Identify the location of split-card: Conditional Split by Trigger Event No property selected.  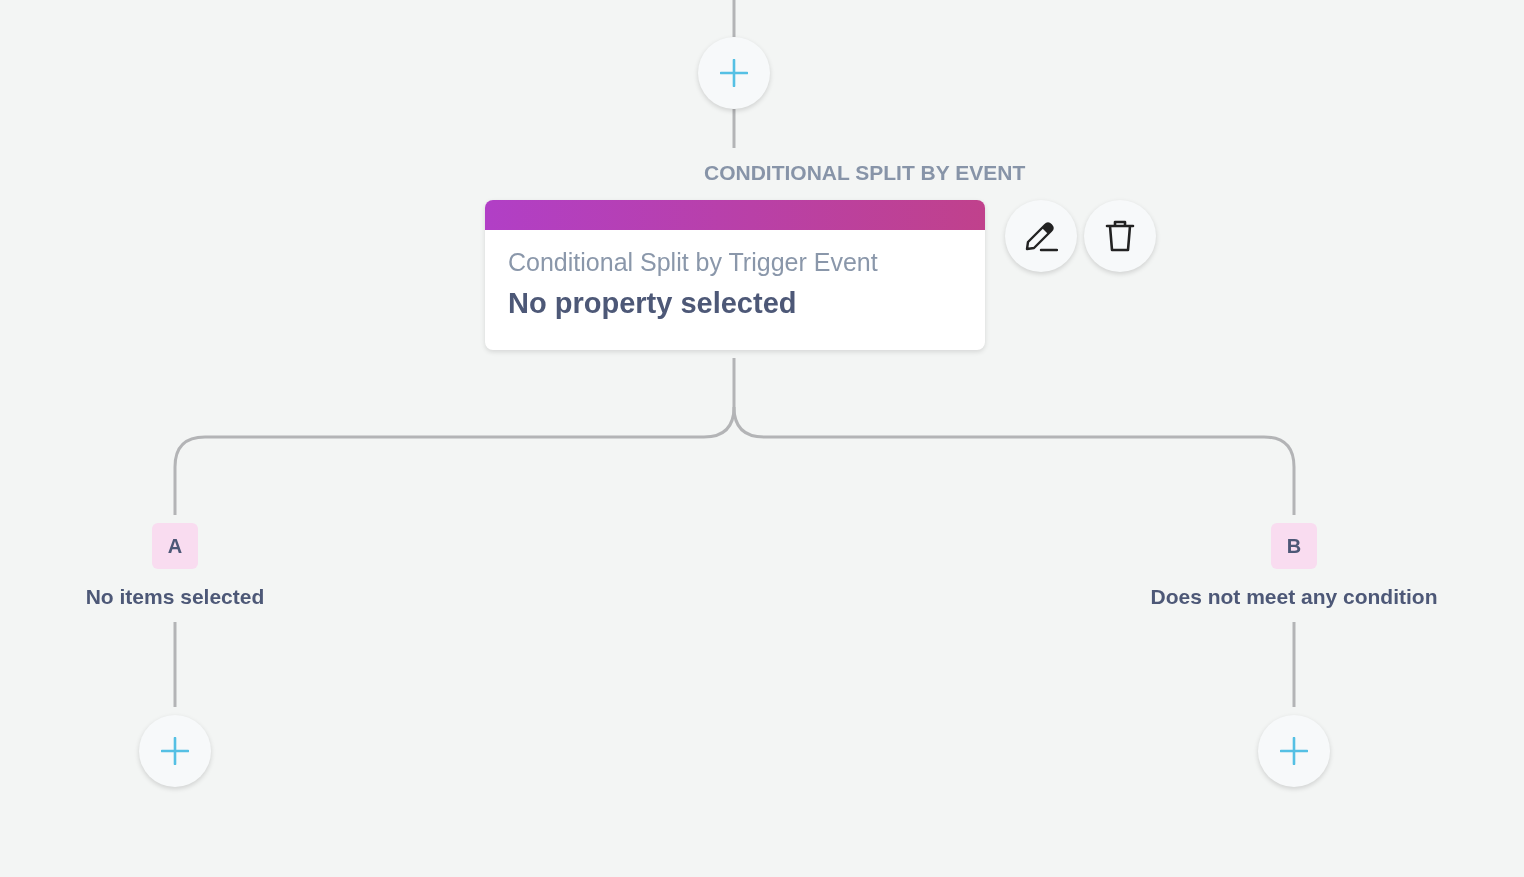
(735, 275).